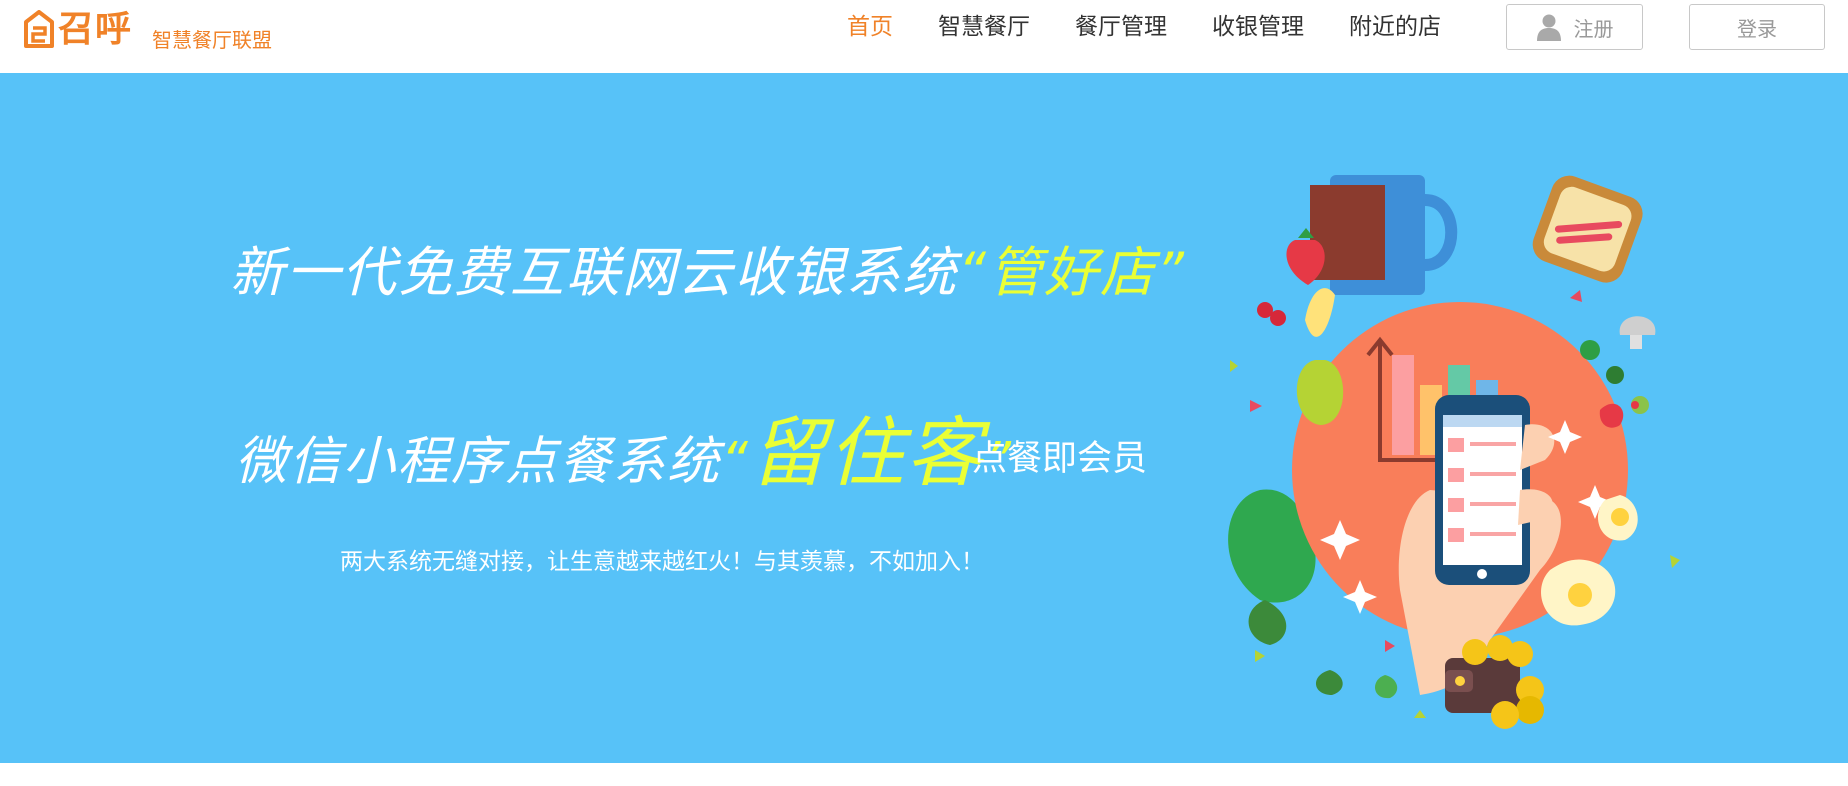 The width and height of the screenshot is (1848, 786). Describe the element at coordinates (1060, 459) in the screenshot. I see `headline-ordering-suffix: 点餐即会员` at that location.